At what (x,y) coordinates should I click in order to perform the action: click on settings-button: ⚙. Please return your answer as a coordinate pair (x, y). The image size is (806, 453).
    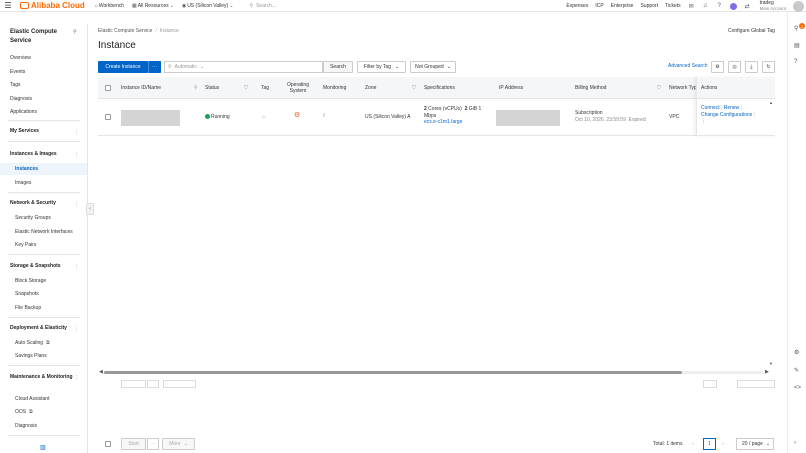
    Looking at the image, I should click on (717, 67).